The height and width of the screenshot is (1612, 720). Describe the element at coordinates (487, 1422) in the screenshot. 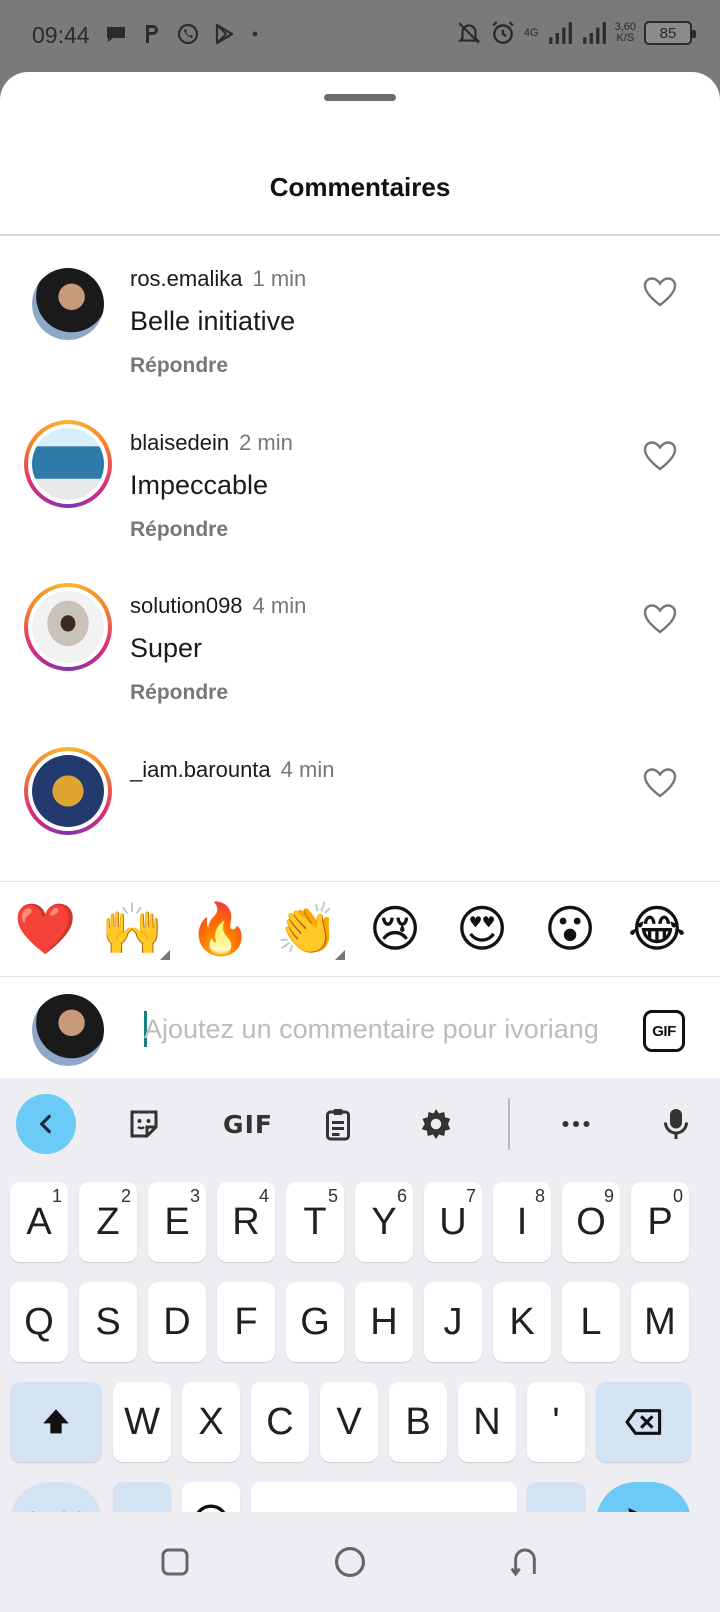

I see `key-n: N` at that location.